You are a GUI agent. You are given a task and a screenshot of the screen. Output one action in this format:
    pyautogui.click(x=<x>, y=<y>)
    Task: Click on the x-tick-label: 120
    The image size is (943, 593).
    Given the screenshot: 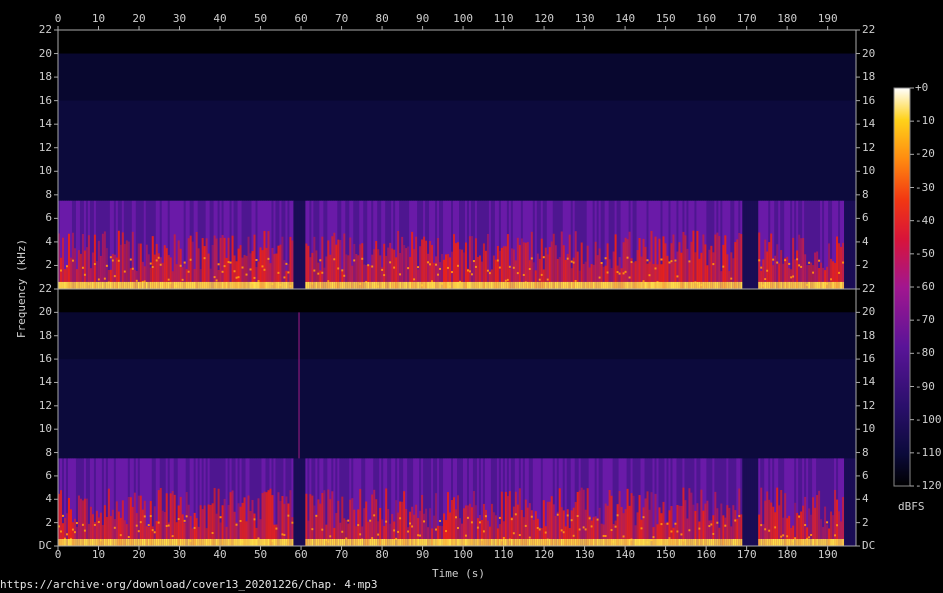 What is the action you would take?
    pyautogui.click(x=544, y=554)
    